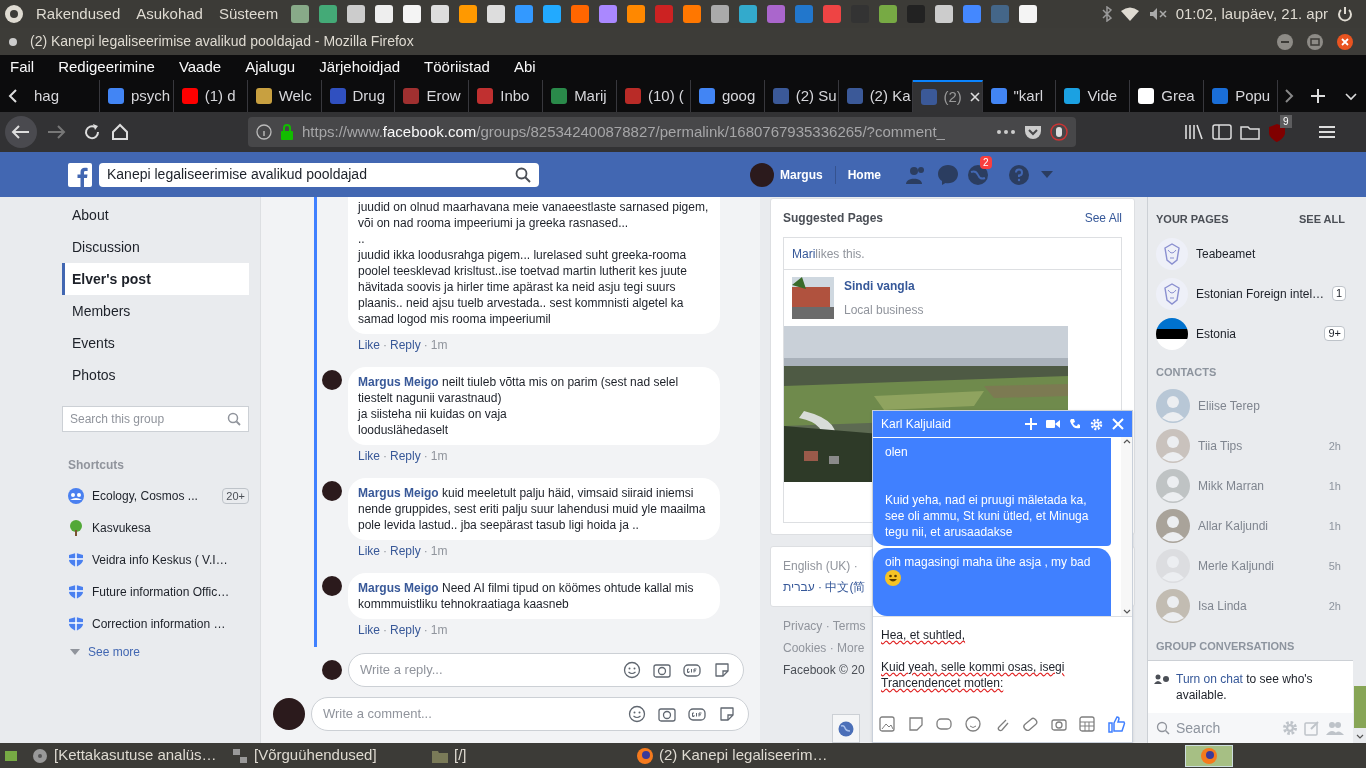 The height and width of the screenshot is (768, 1366). What do you see at coordinates (662, 132) in the screenshot?
I see `address-bar: https://www.facebook.com/groups/825342400878827/permalink/1680767935336265/?comment_` at bounding box center [662, 132].